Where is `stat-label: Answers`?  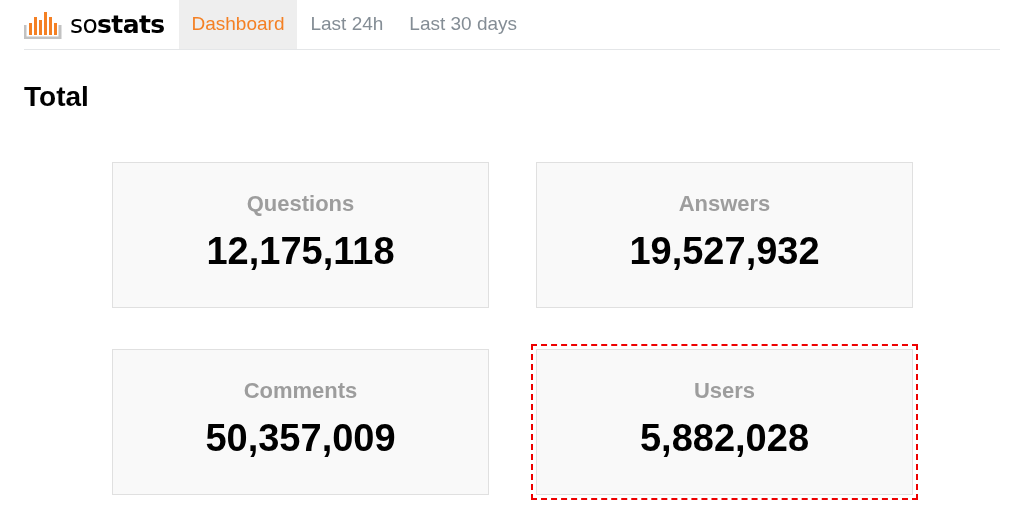 stat-label: Answers is located at coordinates (724, 204).